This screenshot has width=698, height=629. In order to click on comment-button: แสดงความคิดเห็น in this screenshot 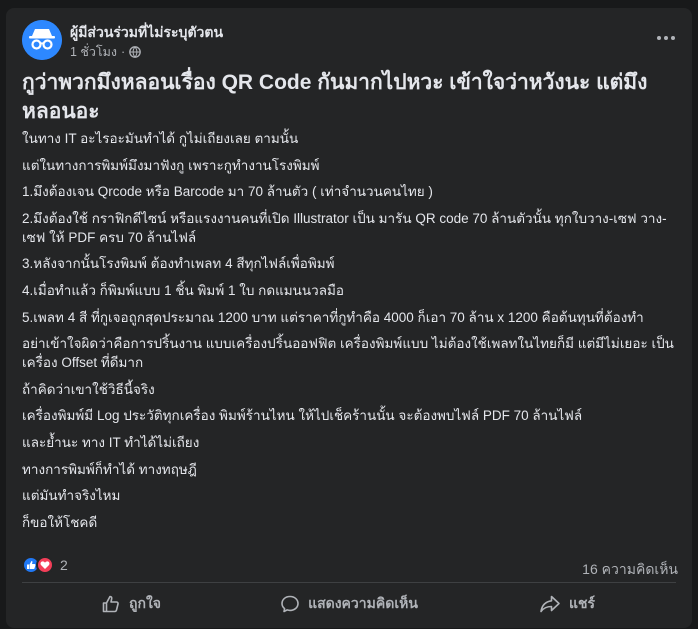, I will do `click(349, 604)`.